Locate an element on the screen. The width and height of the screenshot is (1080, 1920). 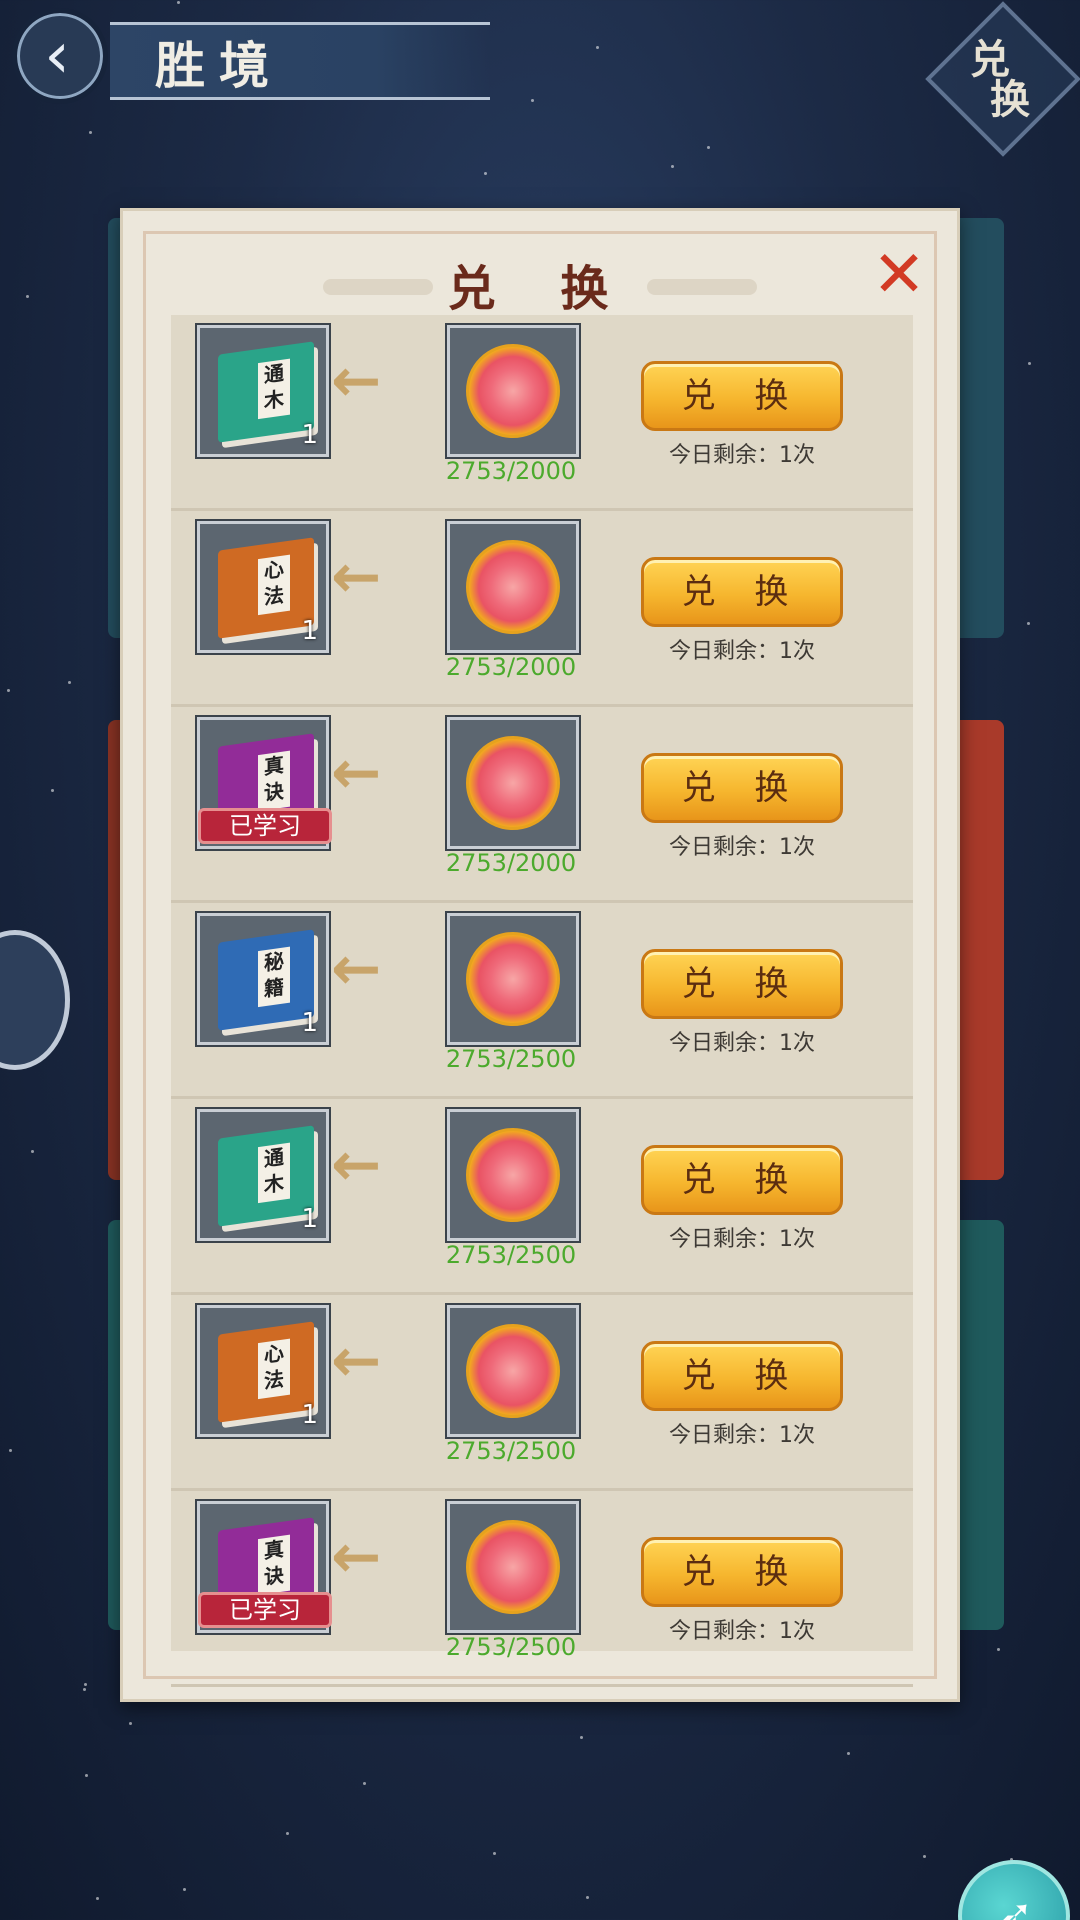
exchange-row: 通木 1 ← 2753/2000 兑 换 今日剩余：1次 is located at coordinates (542, 413).